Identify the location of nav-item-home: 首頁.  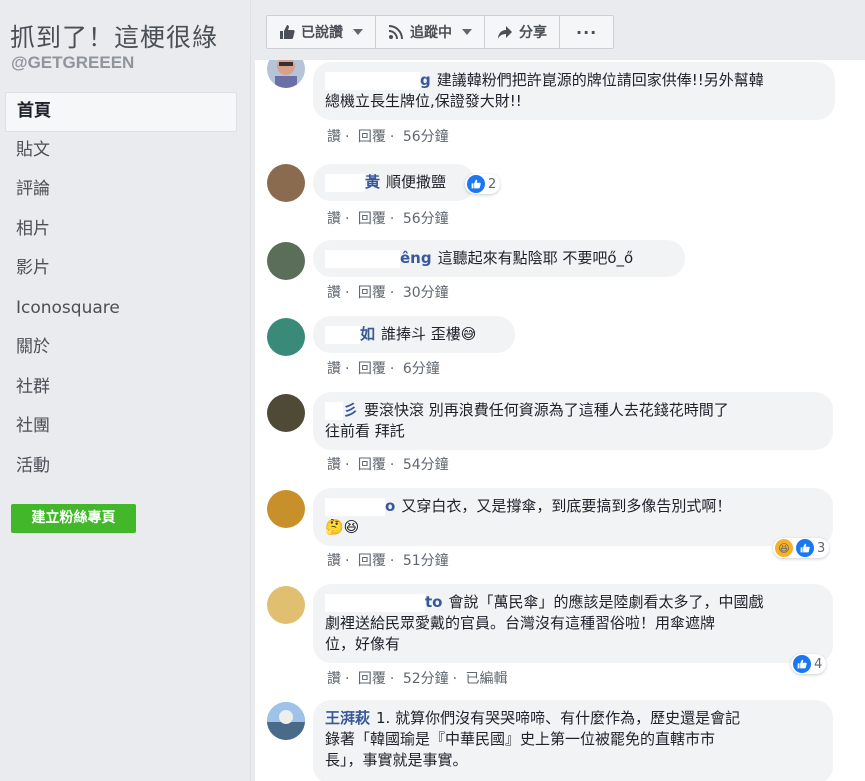
(121, 112).